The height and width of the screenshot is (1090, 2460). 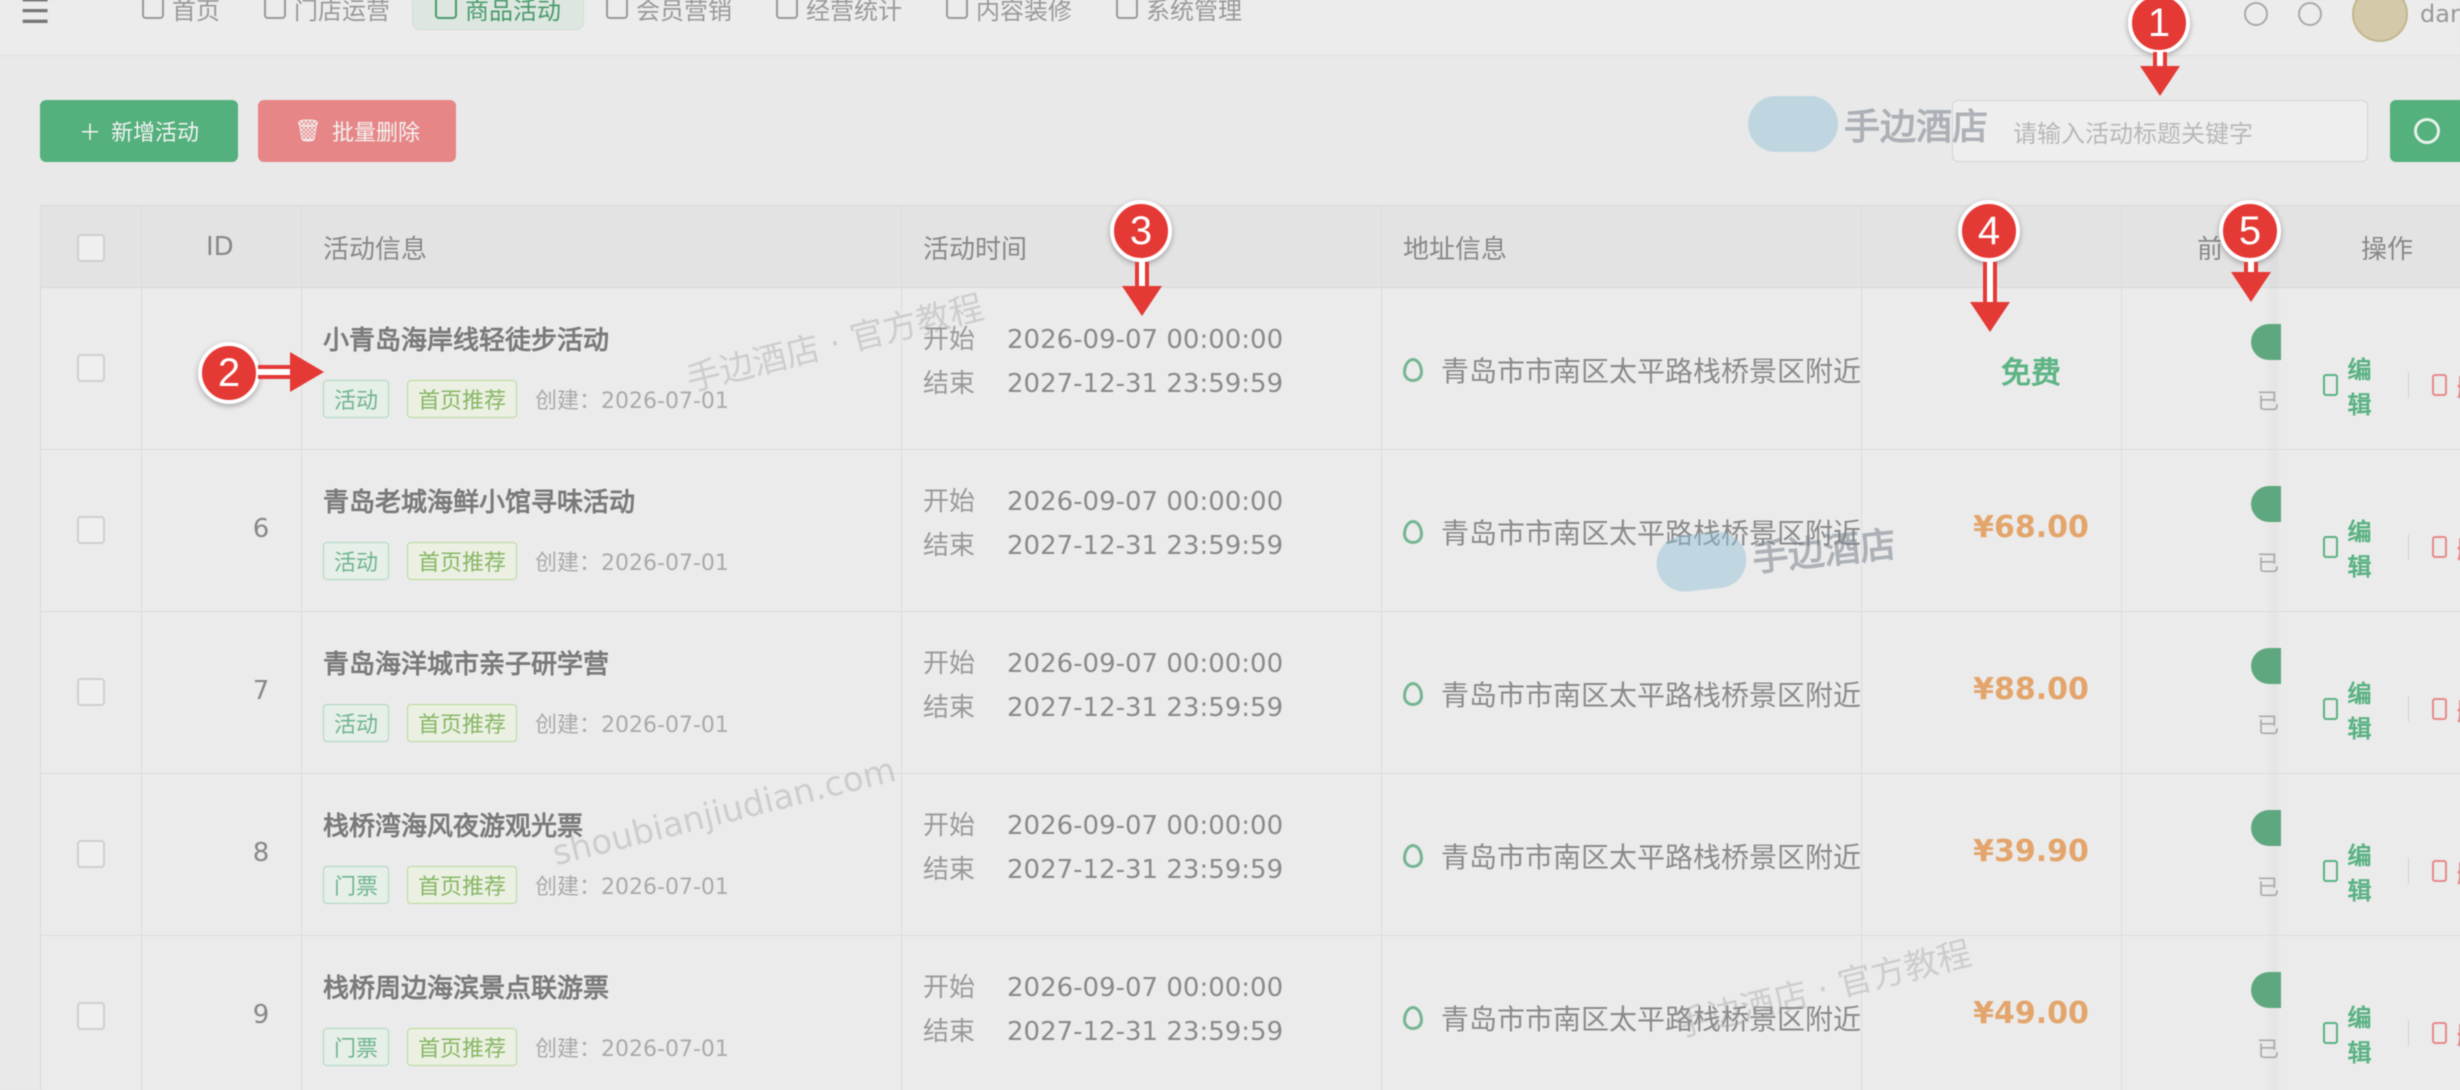 I want to click on nav-item-label: 系统管理, so click(x=1194, y=12).